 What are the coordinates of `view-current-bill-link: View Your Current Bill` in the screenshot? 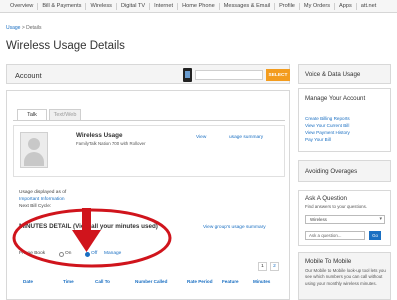 It's located at (327, 125).